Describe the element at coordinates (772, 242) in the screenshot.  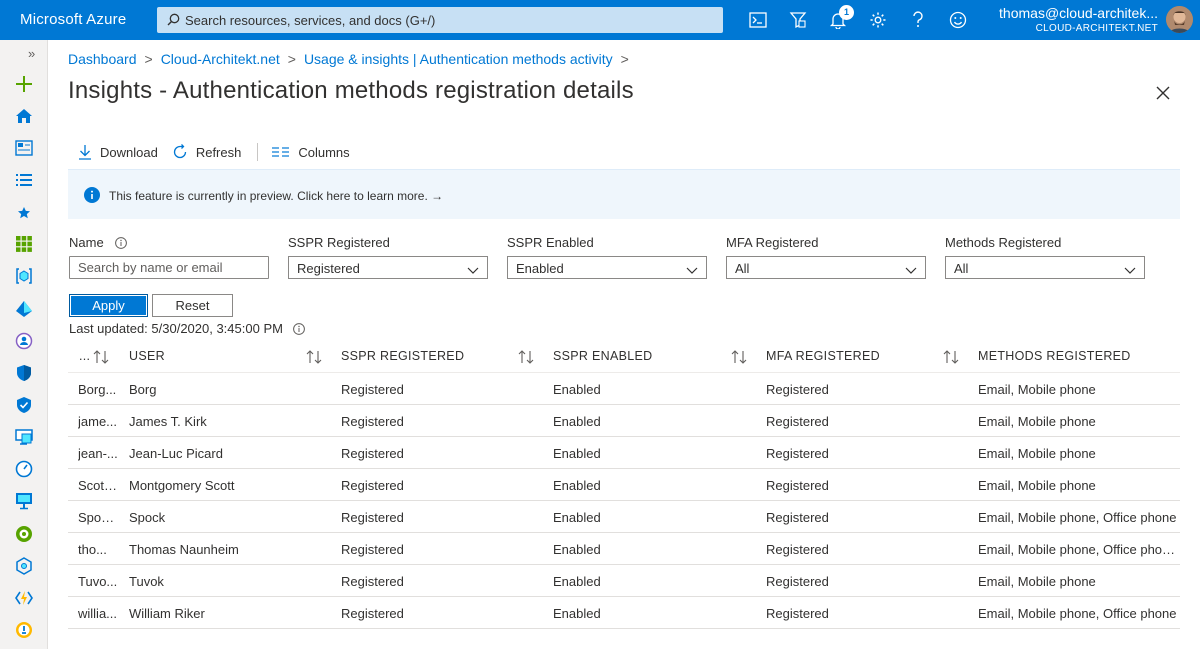
I see `mfa-registered-label: MFA Registered` at that location.